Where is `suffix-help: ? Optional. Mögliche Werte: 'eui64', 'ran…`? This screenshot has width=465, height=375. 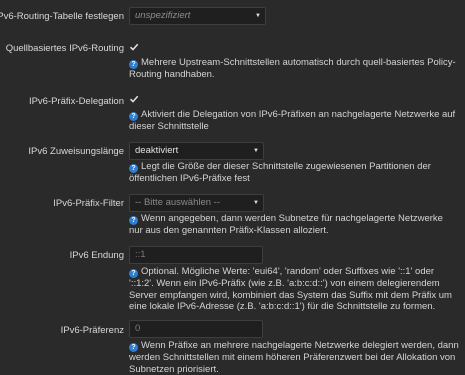 suffix-help: ? Optional. Mögliche Werte: 'eui64', 'ran… is located at coordinates (294, 289).